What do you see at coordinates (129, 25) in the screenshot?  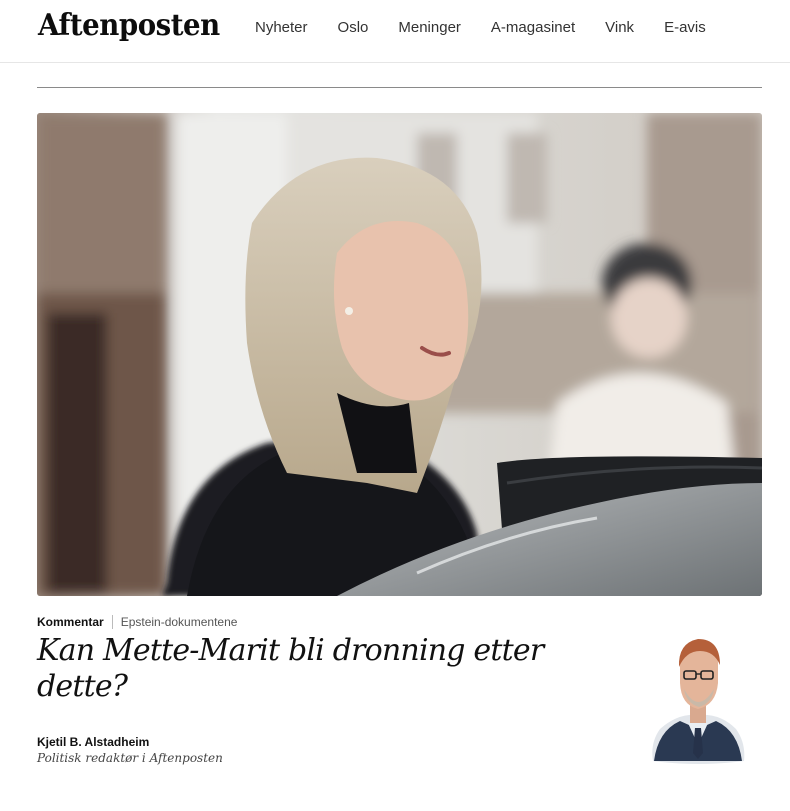 I see `aftenposten-logo: Aftenposten` at bounding box center [129, 25].